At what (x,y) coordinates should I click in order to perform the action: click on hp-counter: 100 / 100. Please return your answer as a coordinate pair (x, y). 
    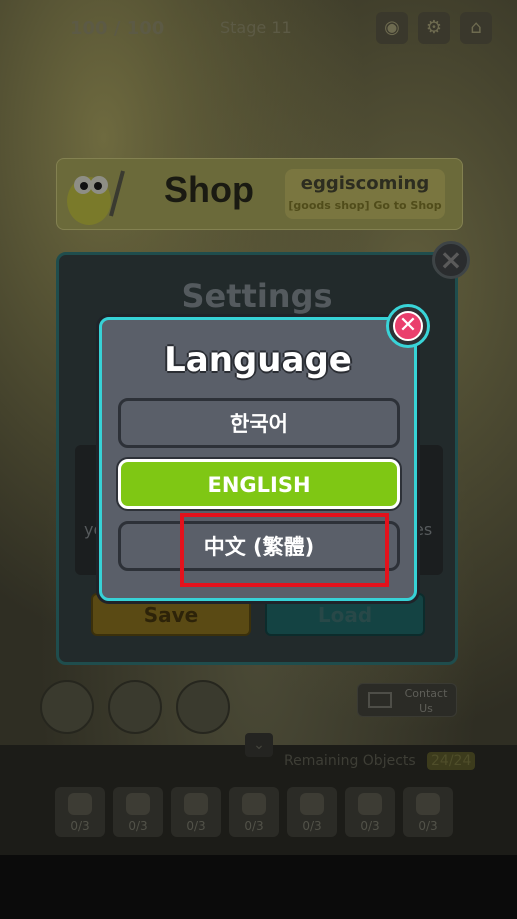
    Looking at the image, I should click on (117, 28).